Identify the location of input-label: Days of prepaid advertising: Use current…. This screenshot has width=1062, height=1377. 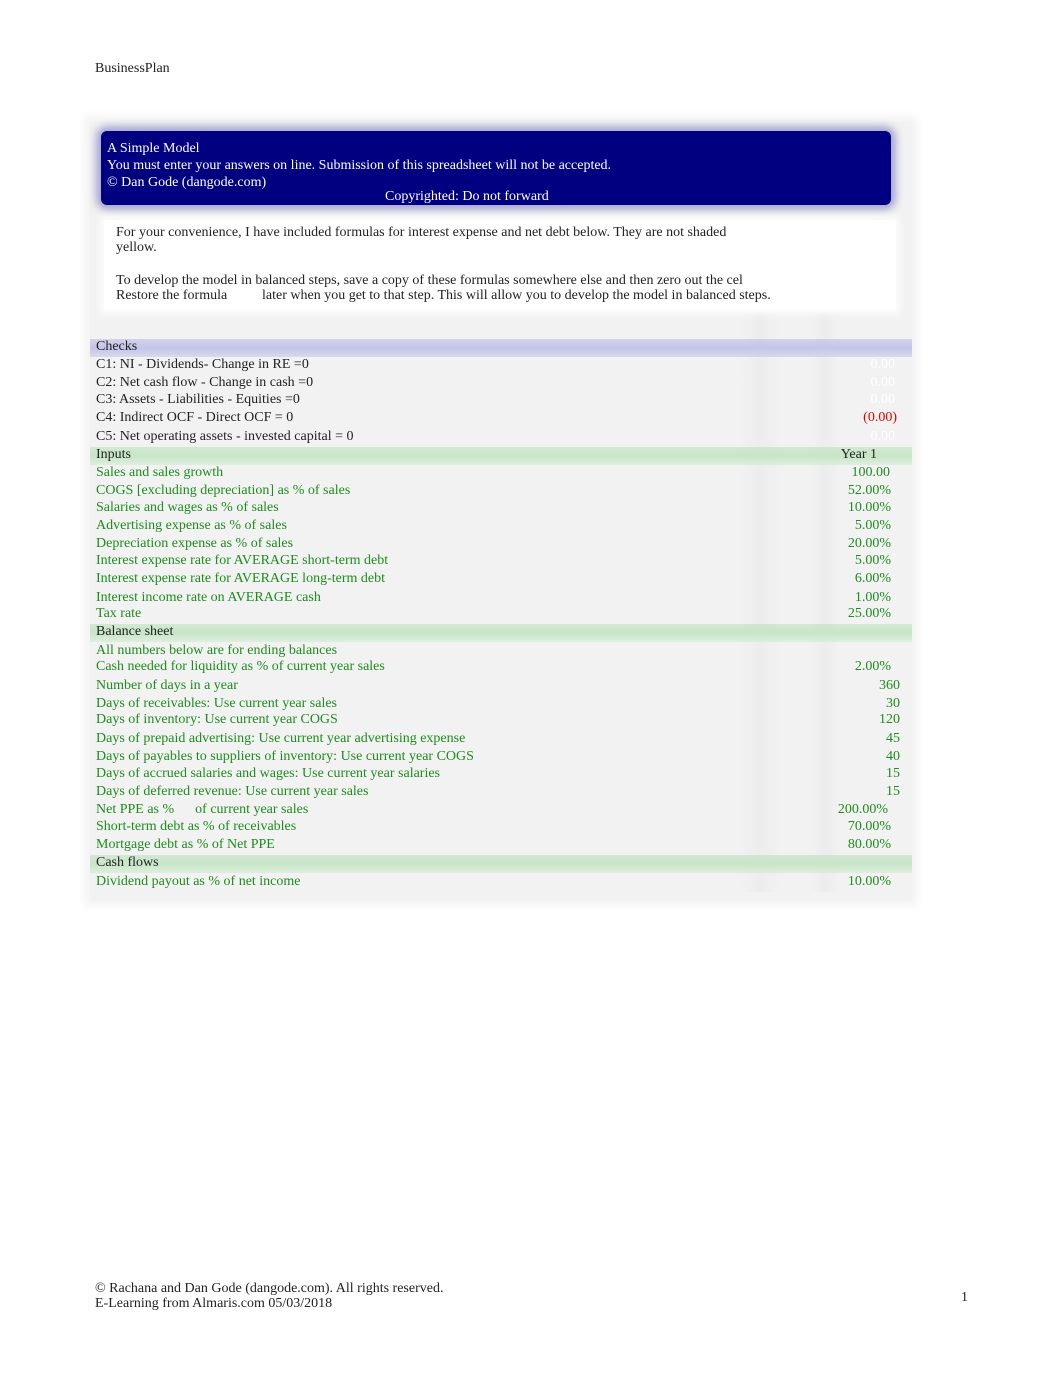
(281, 738).